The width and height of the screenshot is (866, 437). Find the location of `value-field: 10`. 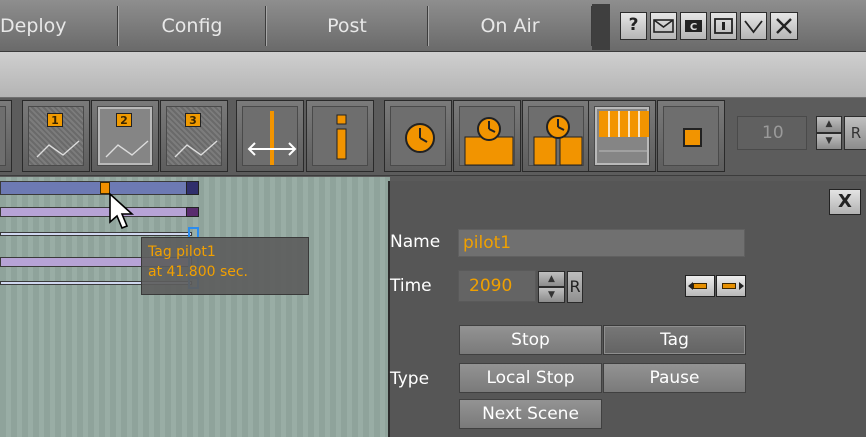

value-field: 10 is located at coordinates (772, 133).